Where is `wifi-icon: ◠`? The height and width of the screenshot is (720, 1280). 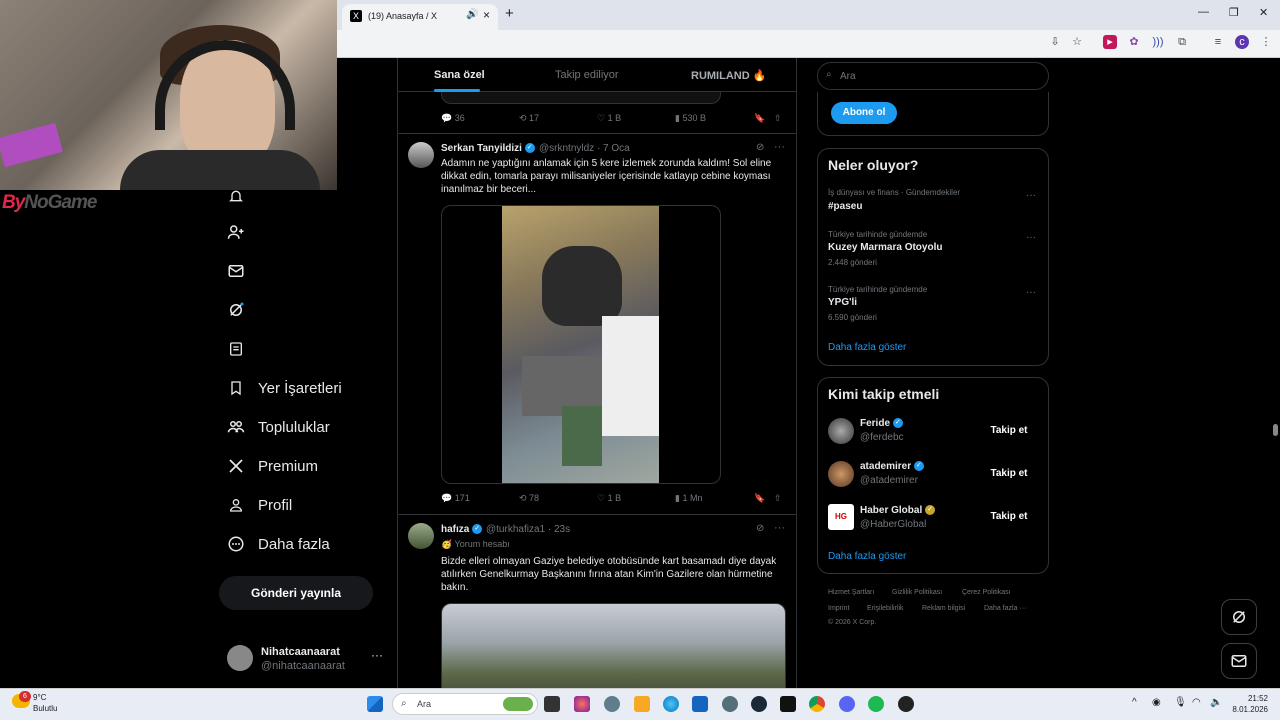
wifi-icon: ◠ is located at coordinates (1196, 702).